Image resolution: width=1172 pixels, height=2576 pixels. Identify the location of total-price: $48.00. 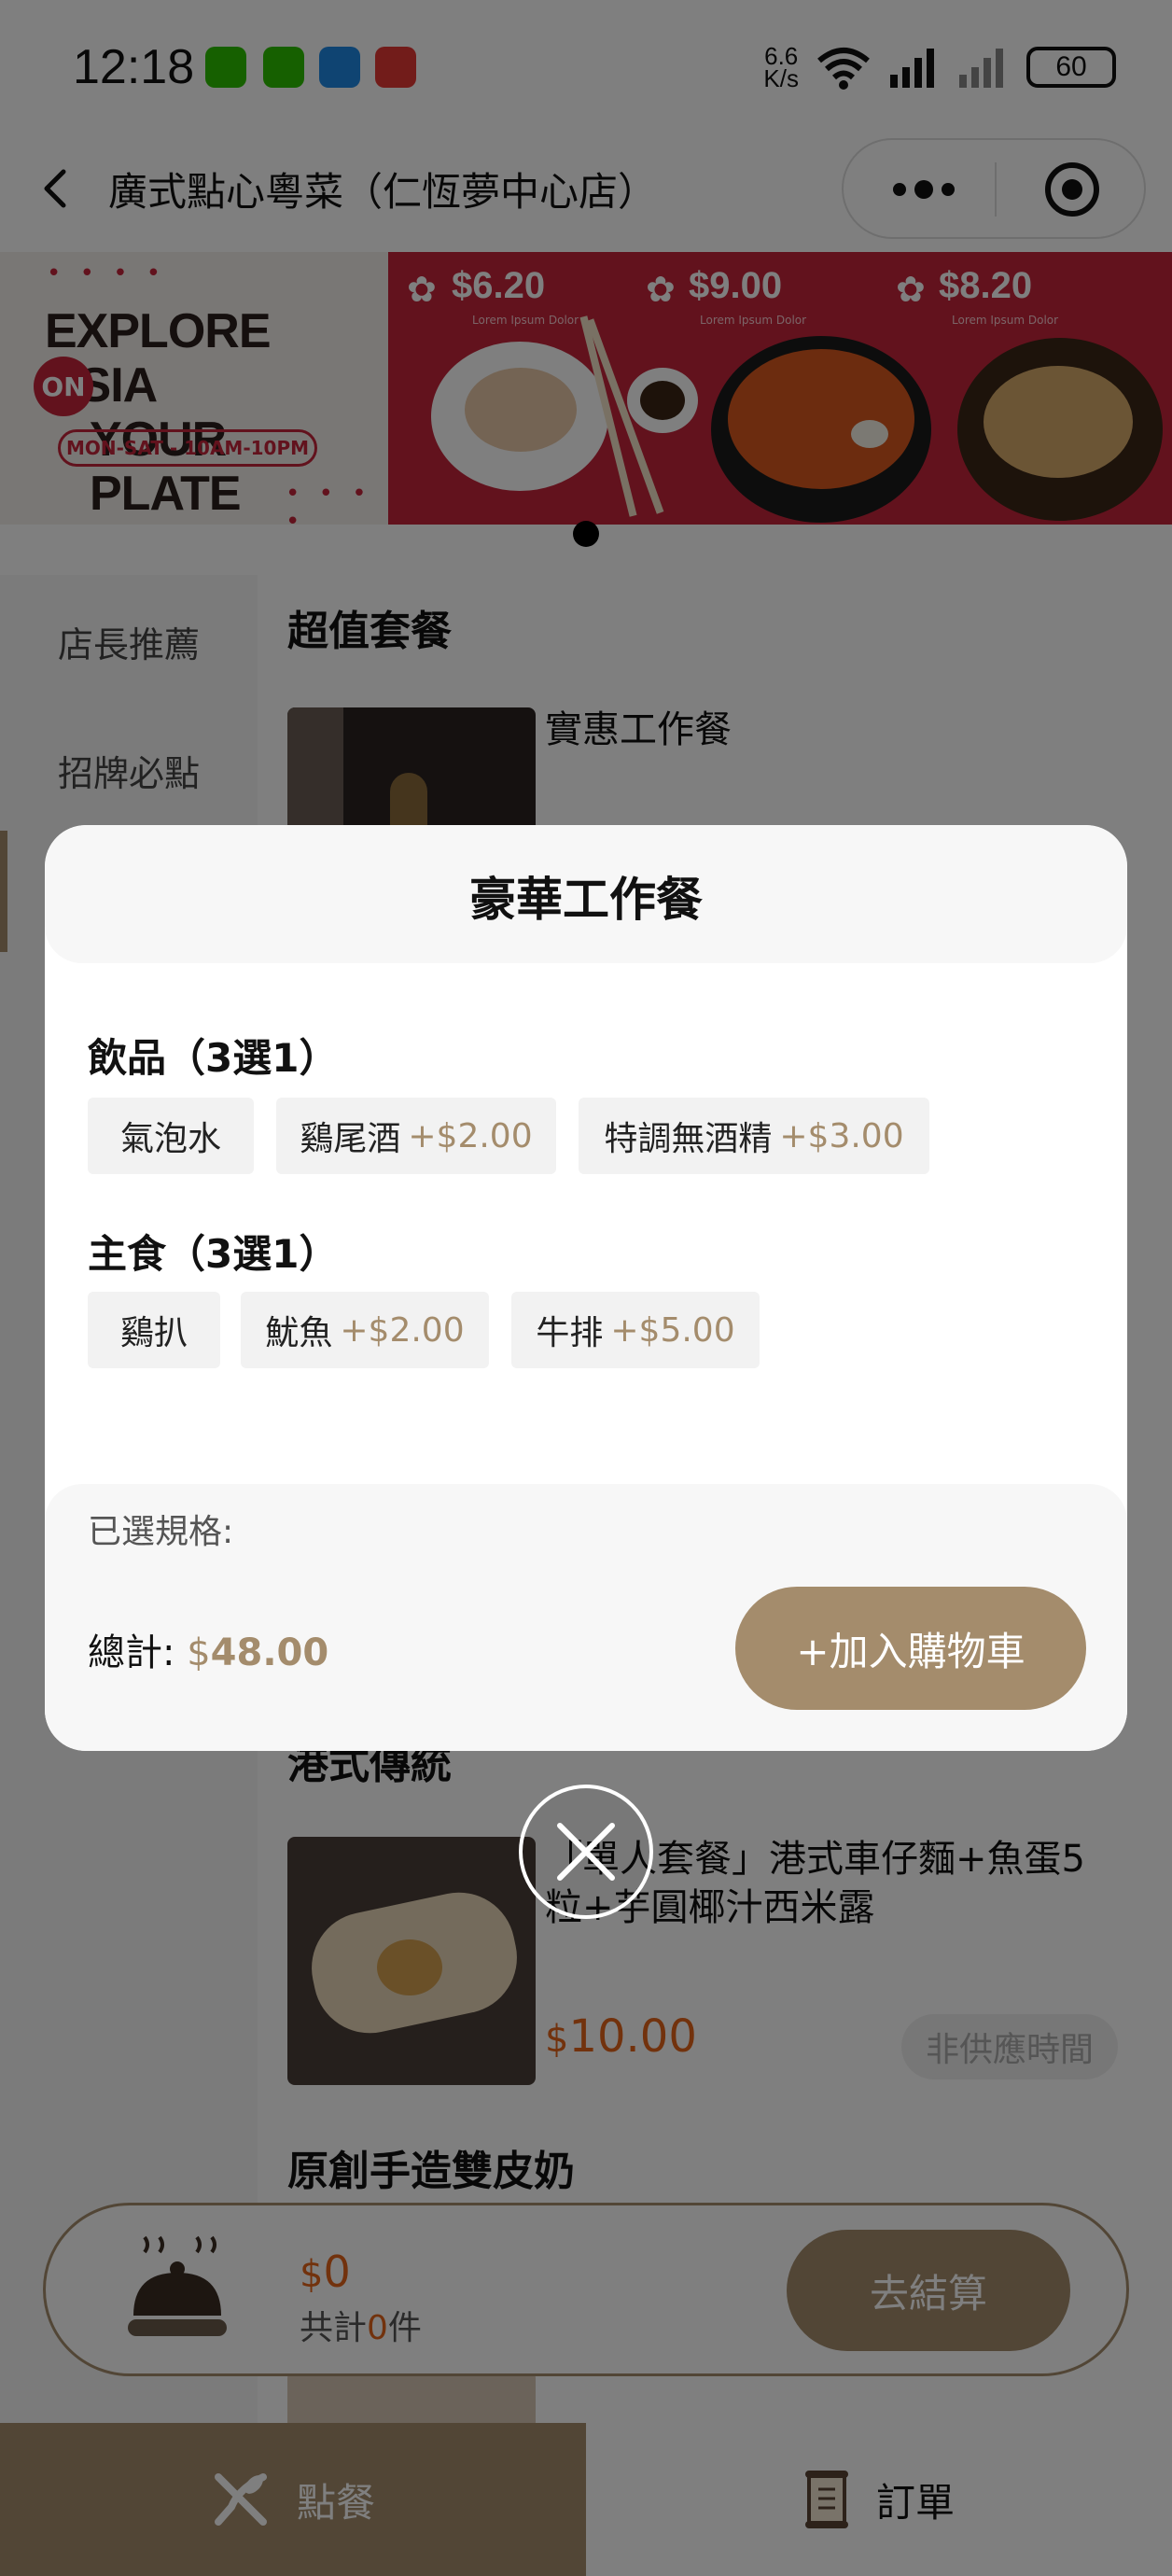
(257, 1652).